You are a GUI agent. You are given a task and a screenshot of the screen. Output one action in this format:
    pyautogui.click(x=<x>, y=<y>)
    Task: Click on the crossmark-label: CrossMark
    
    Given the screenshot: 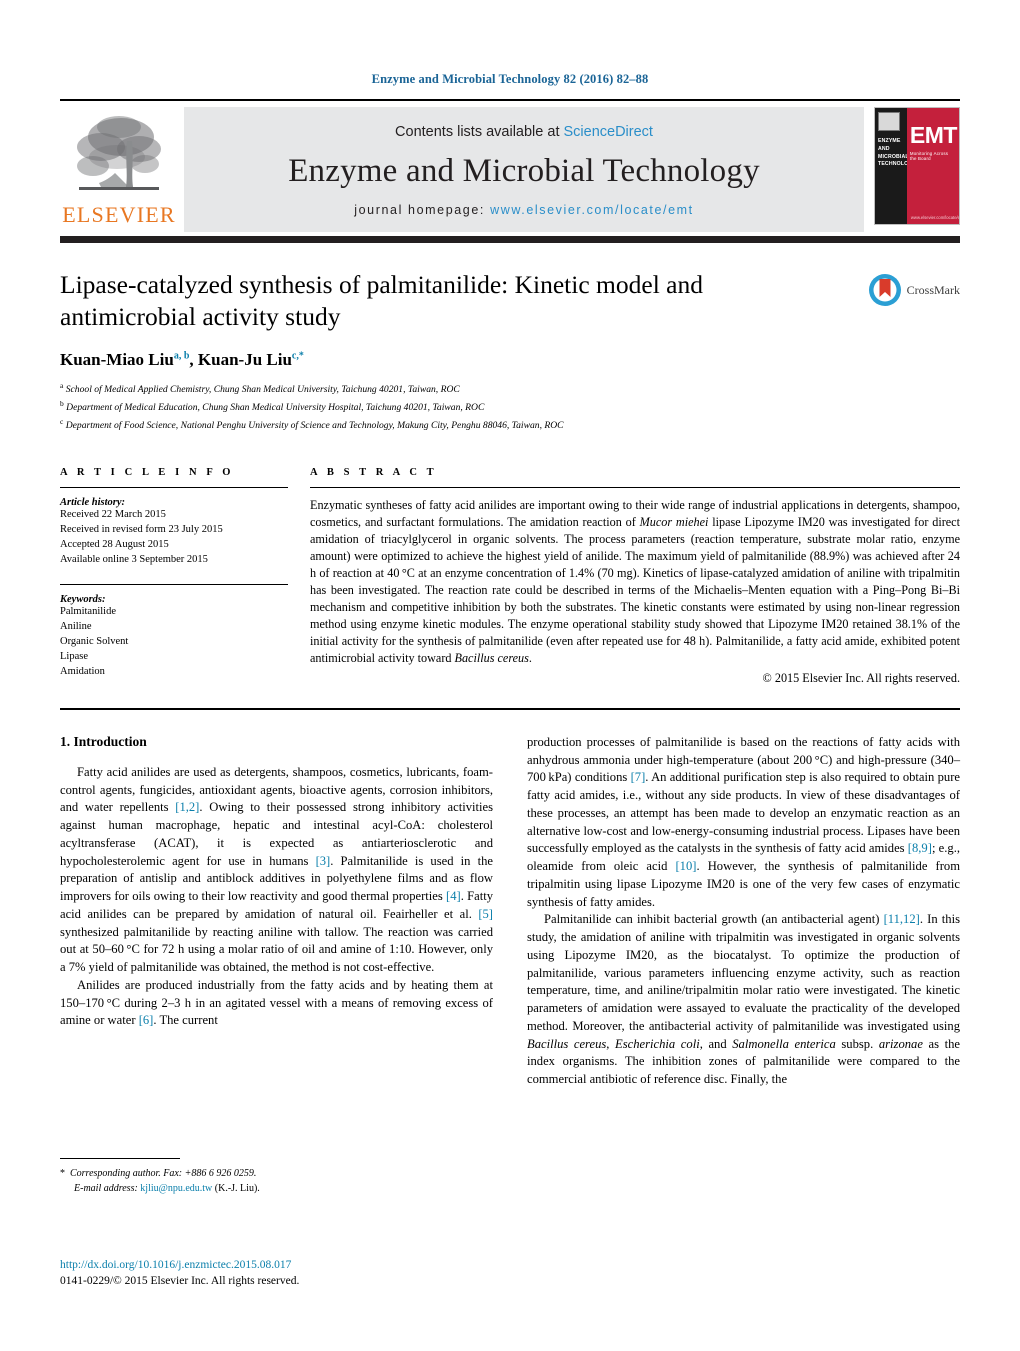 What is the action you would take?
    pyautogui.click(x=933, y=289)
    